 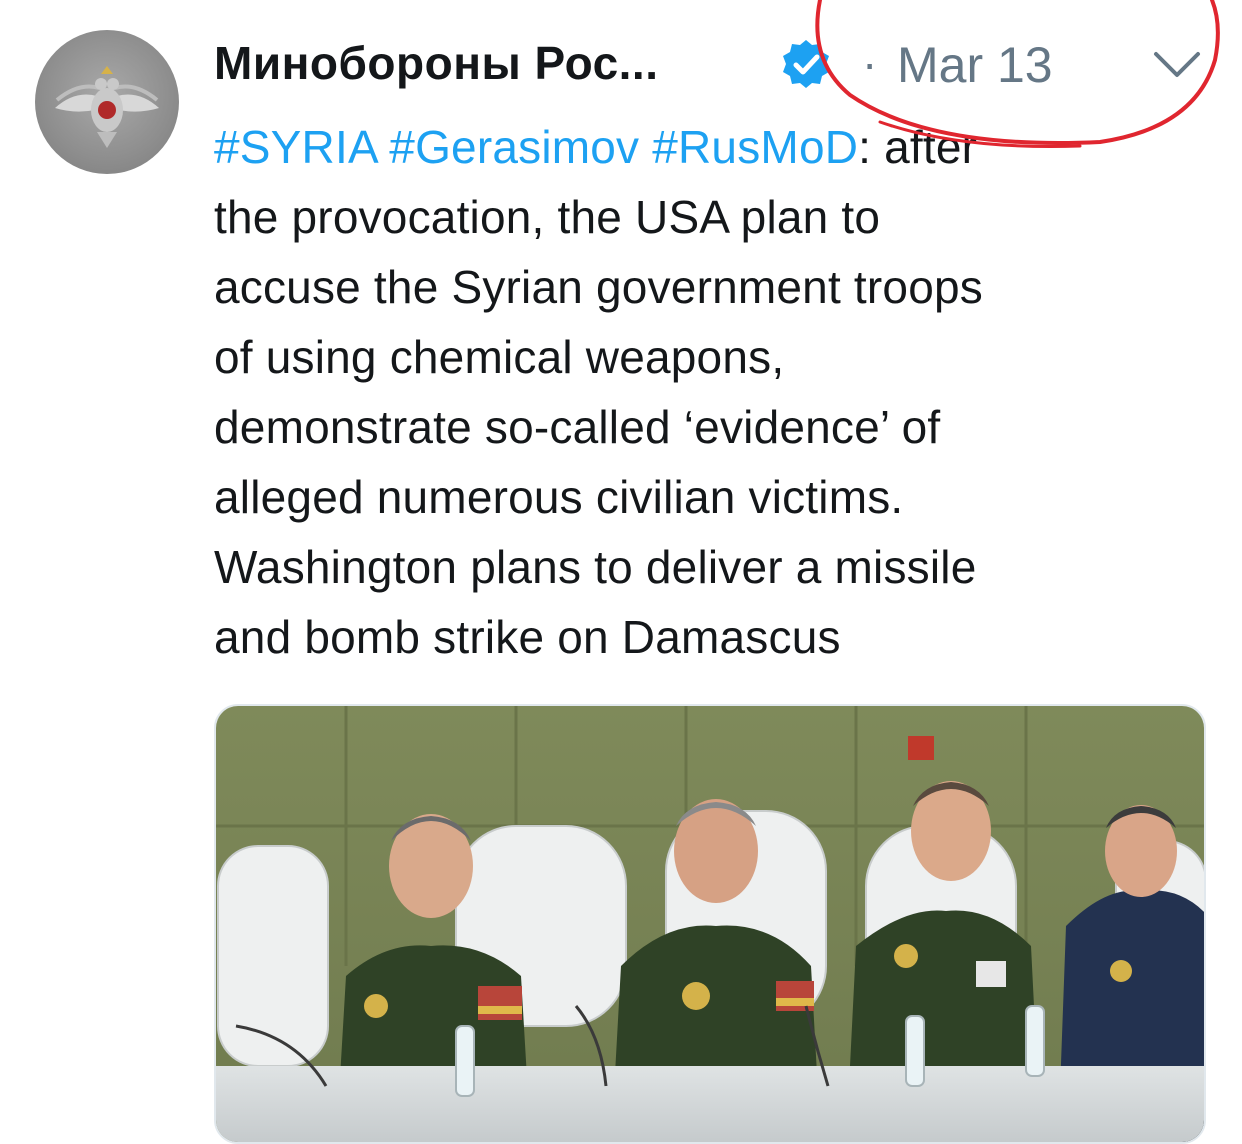 I want to click on hashtag-link: #SYRIA, so click(x=295, y=147).